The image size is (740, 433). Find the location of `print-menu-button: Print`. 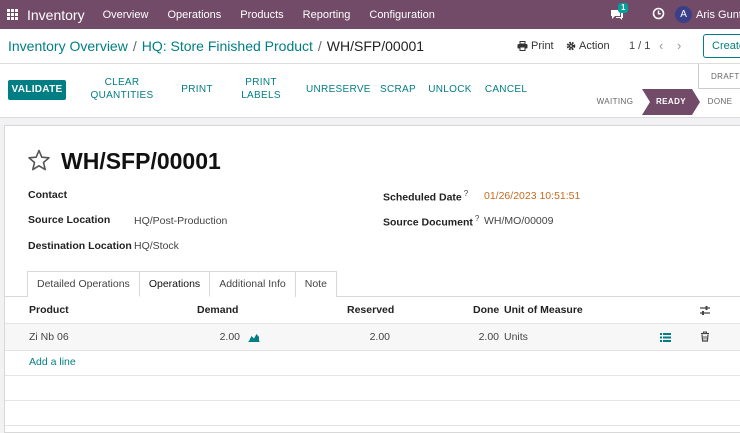

print-menu-button: Print is located at coordinates (535, 46).